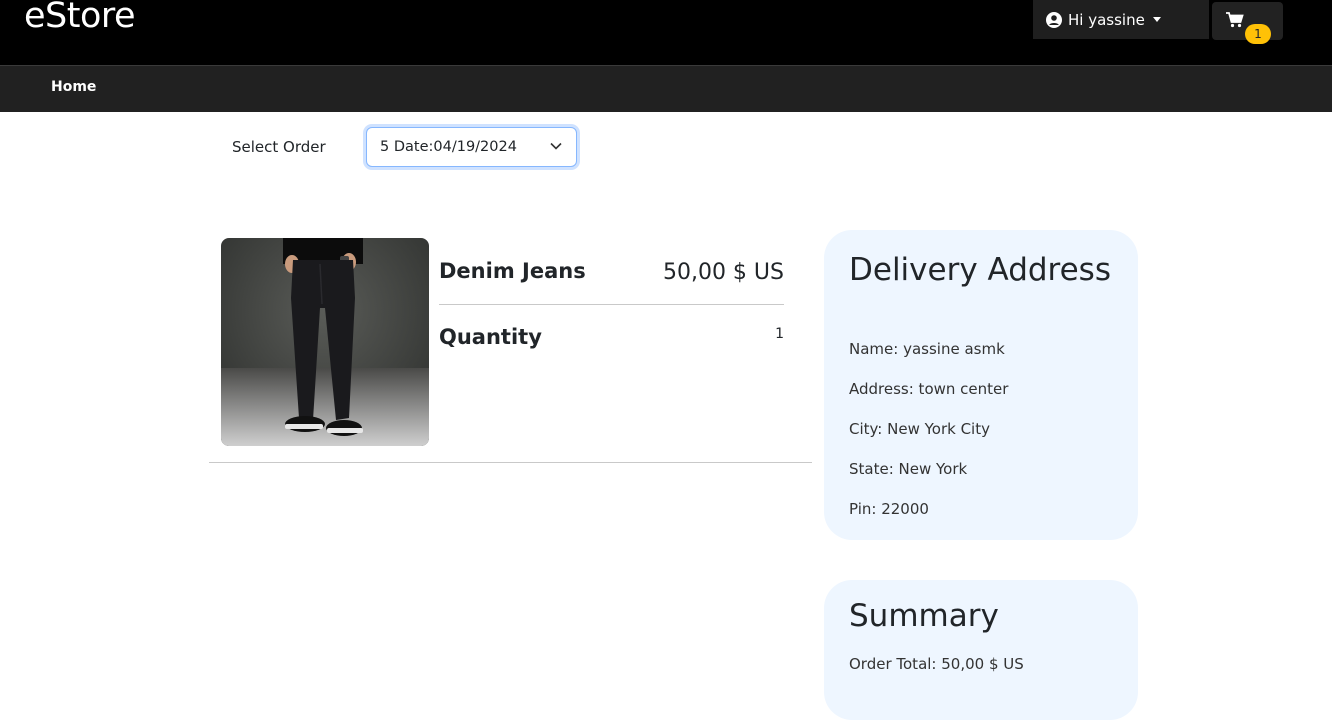 The width and height of the screenshot is (1332, 720). What do you see at coordinates (919, 429) in the screenshot?
I see `delivery-city: City: New York City` at bounding box center [919, 429].